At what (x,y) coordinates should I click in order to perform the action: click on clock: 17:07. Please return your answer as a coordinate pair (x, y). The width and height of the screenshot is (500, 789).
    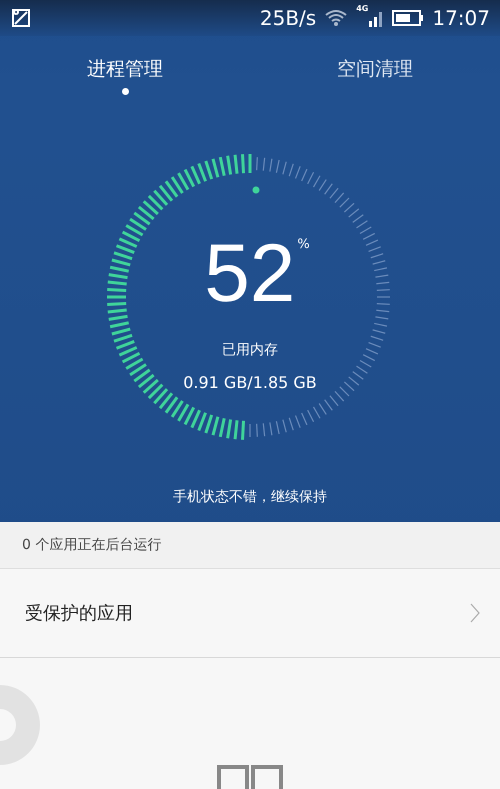
    Looking at the image, I should click on (461, 18).